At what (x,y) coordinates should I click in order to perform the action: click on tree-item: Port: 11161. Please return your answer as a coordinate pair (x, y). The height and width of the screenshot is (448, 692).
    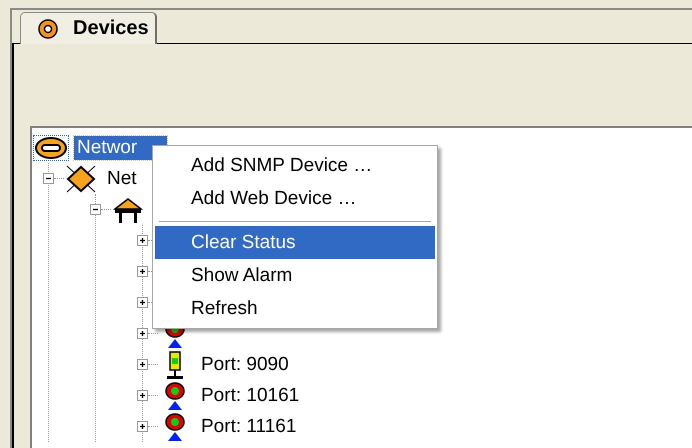
    Looking at the image, I should click on (249, 426).